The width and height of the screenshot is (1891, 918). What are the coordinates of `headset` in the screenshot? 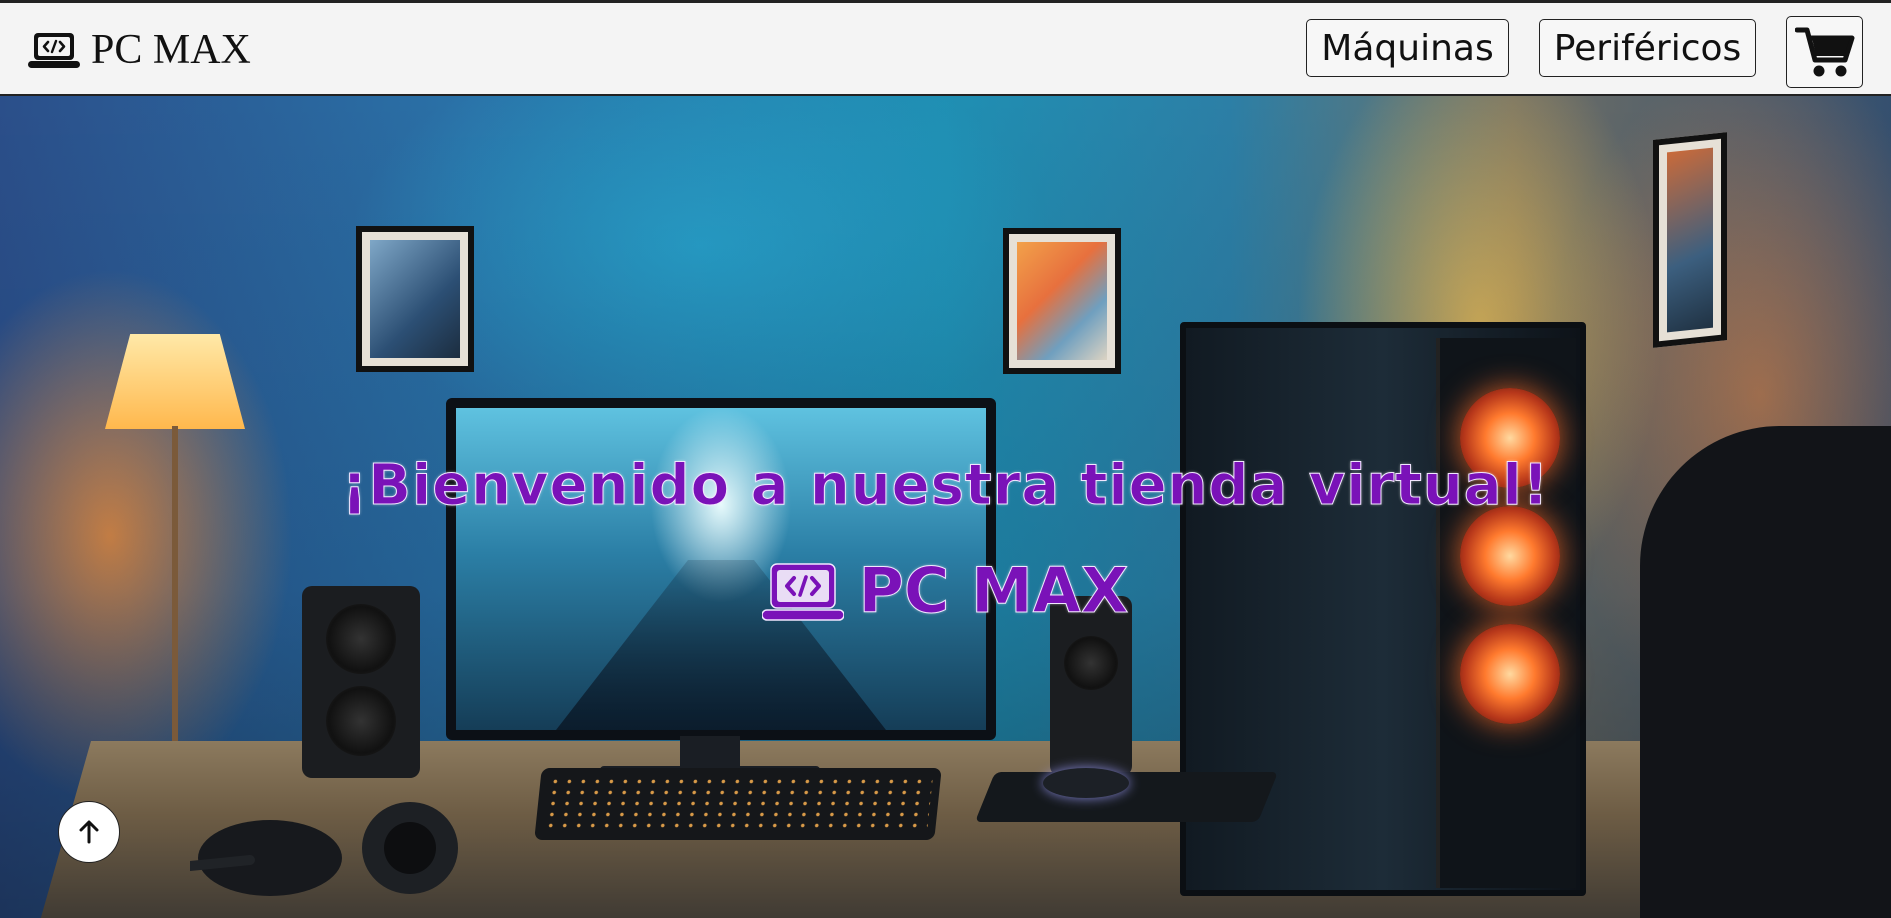 It's located at (324, 849).